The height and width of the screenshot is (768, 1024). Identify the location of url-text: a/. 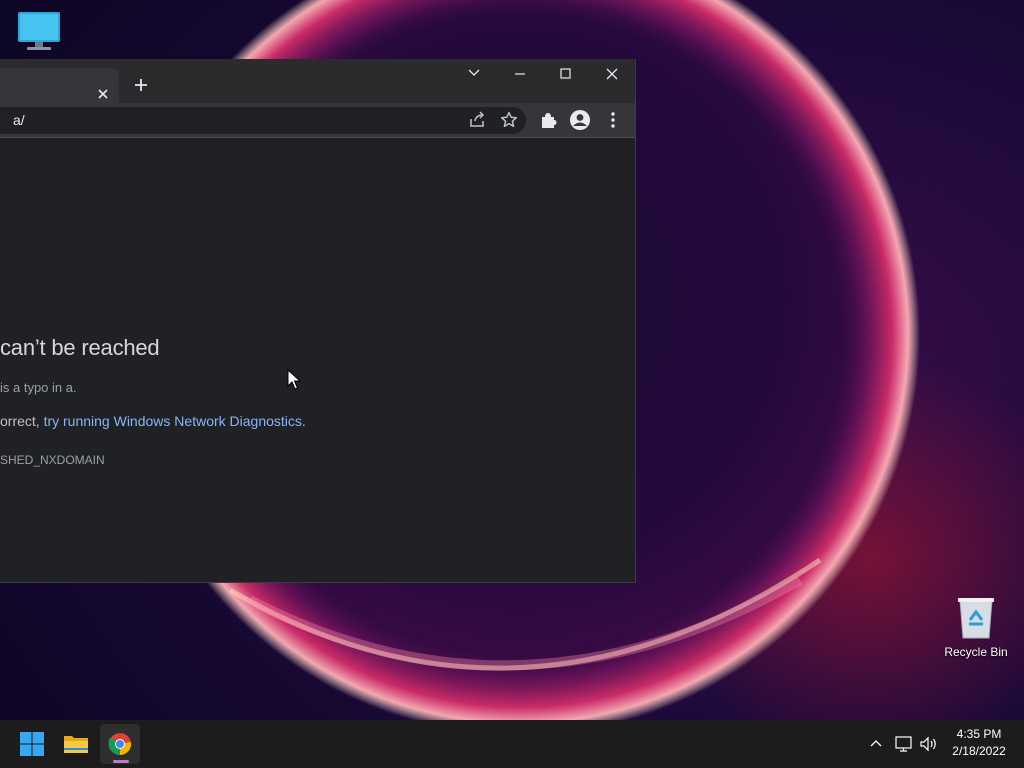
(19, 120).